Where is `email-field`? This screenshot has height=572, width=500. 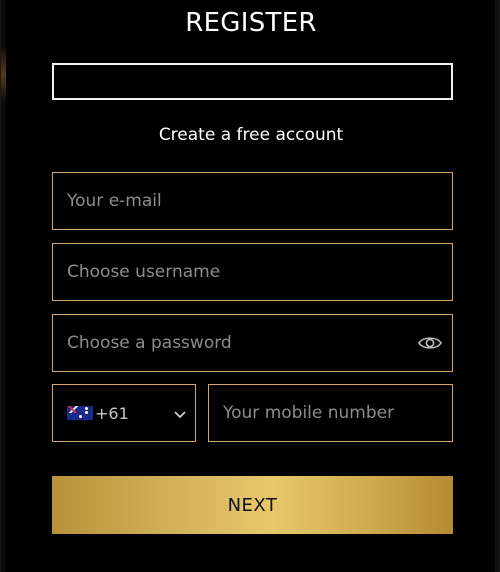 email-field is located at coordinates (252, 201).